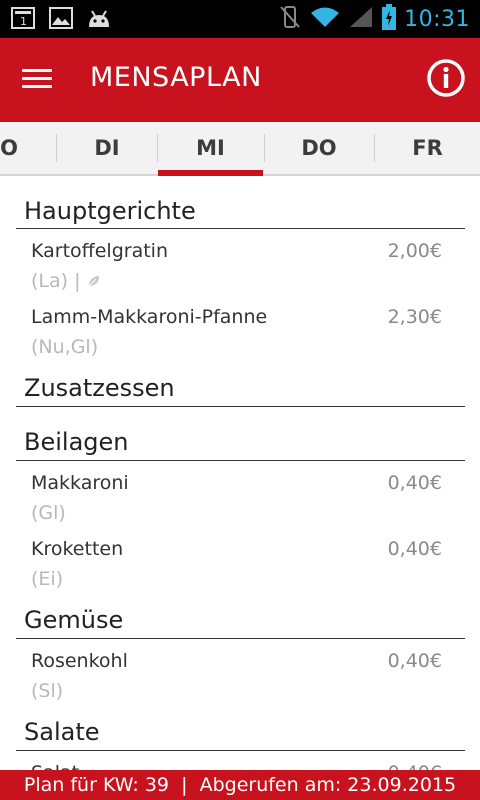 The width and height of the screenshot is (480, 800). Describe the element at coordinates (99, 388) in the screenshot. I see `section-title-zusatzessen: Zusatzessen` at that location.